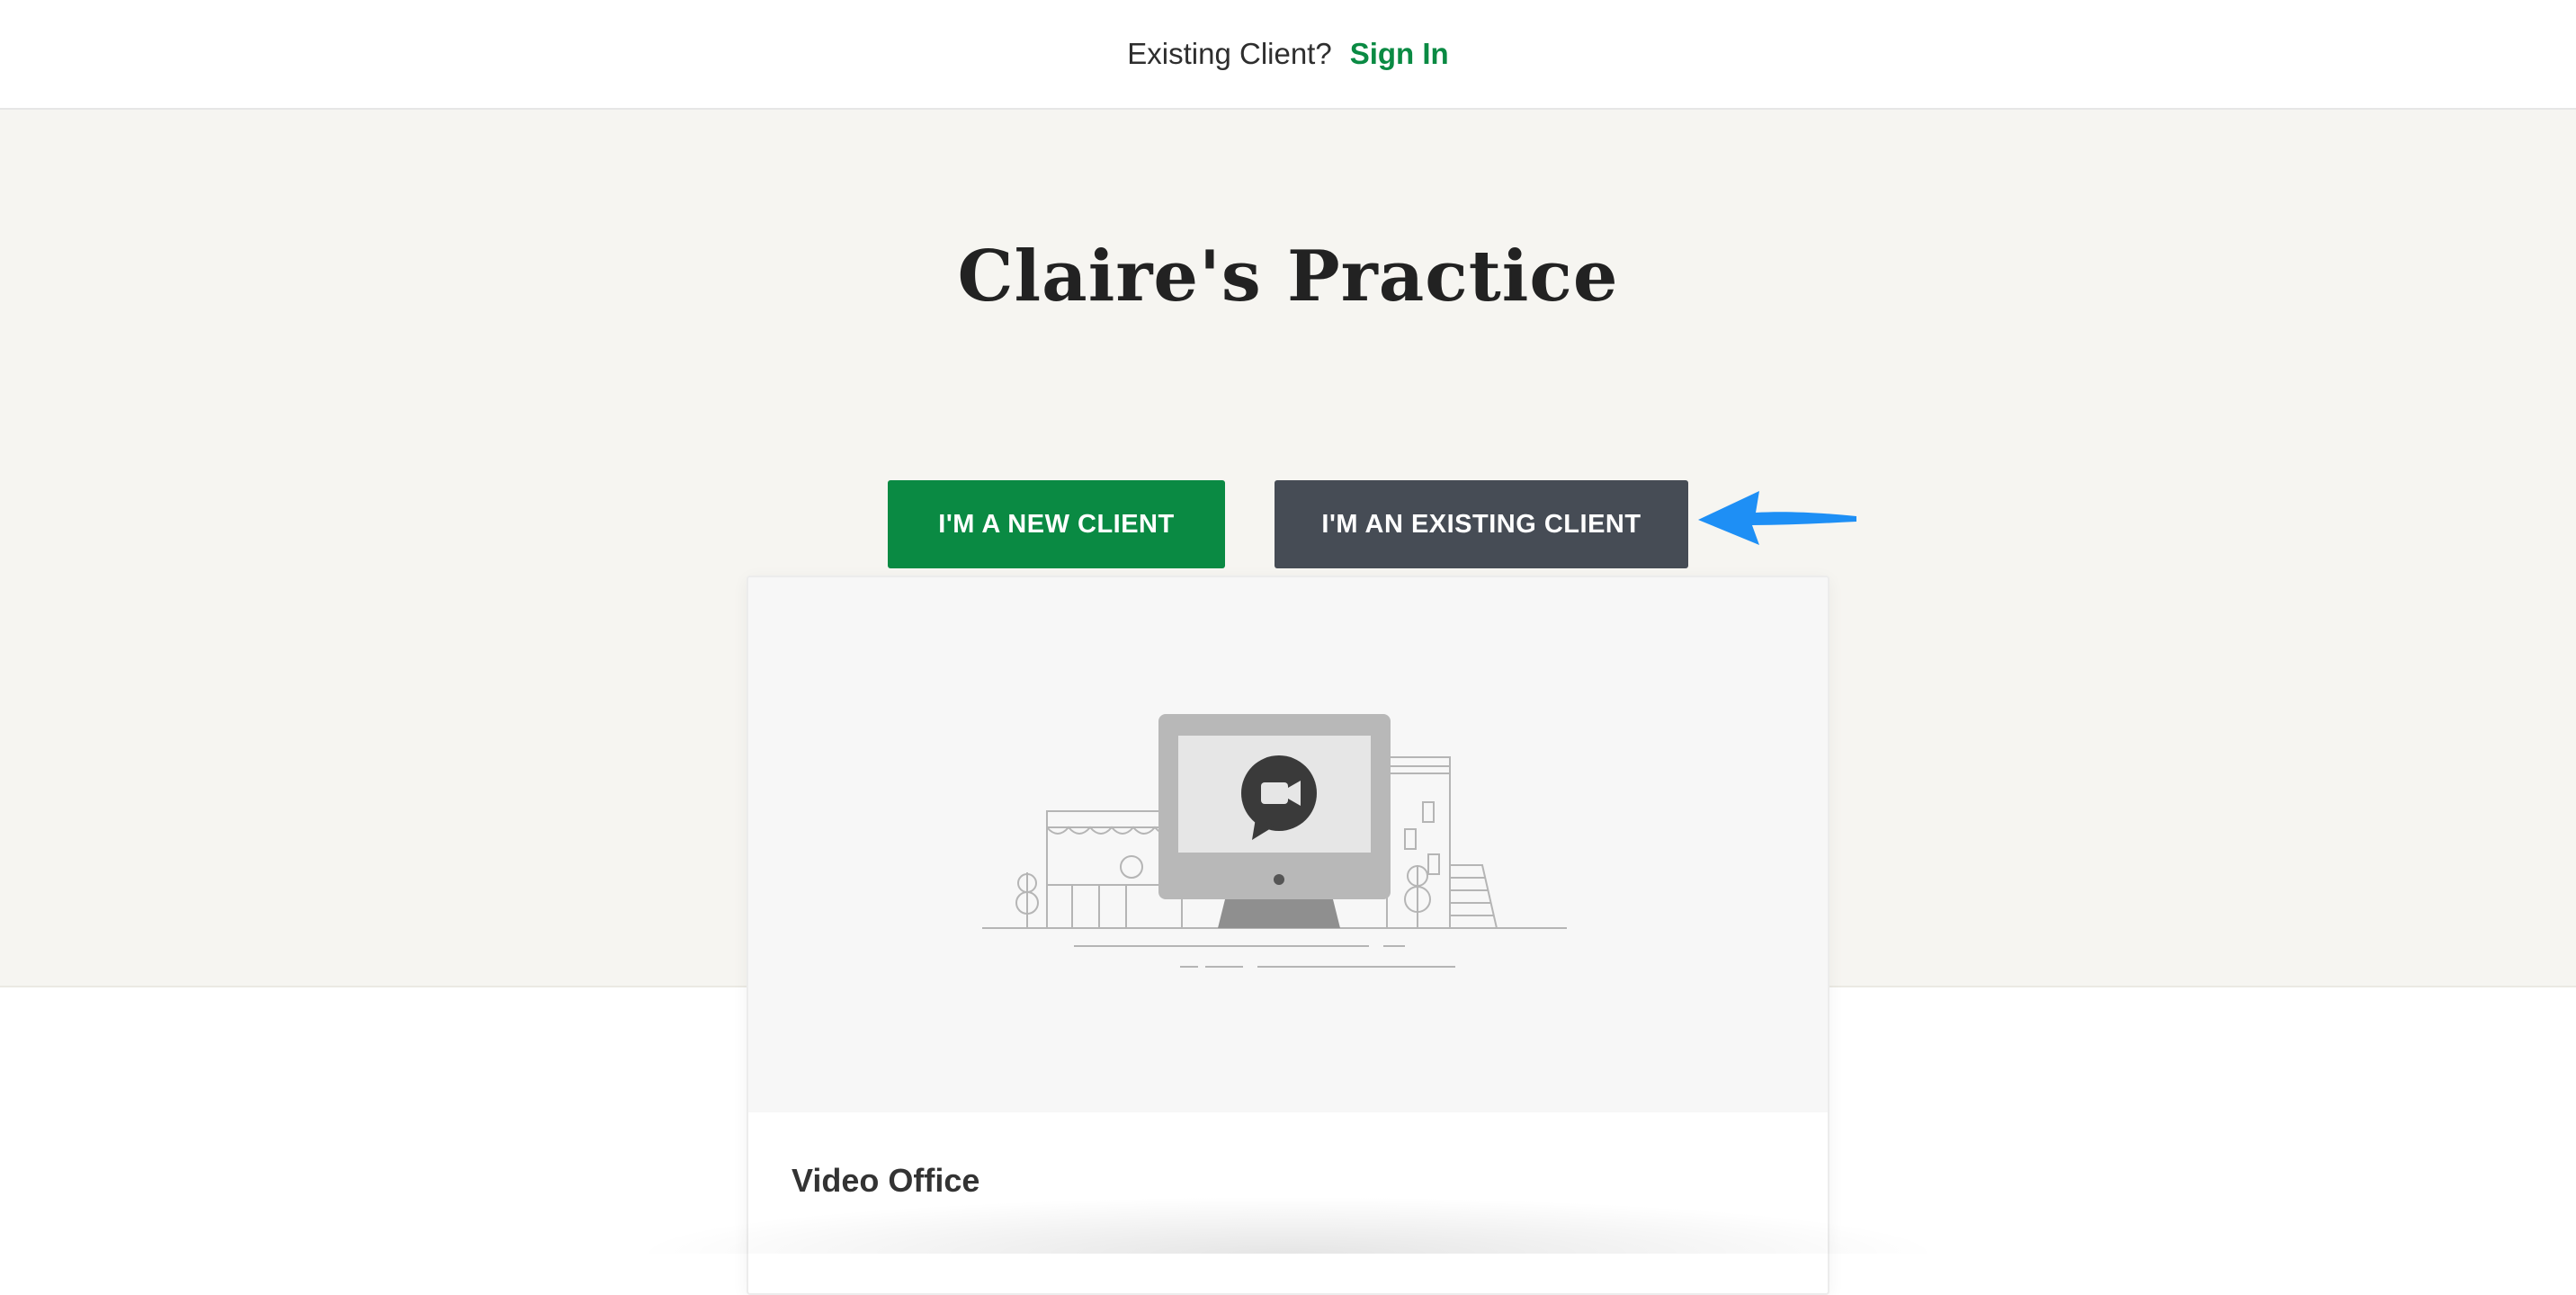 The height and width of the screenshot is (1295, 2576). What do you see at coordinates (1229, 53) in the screenshot?
I see `existing-client-prompt: Existing Client?` at bounding box center [1229, 53].